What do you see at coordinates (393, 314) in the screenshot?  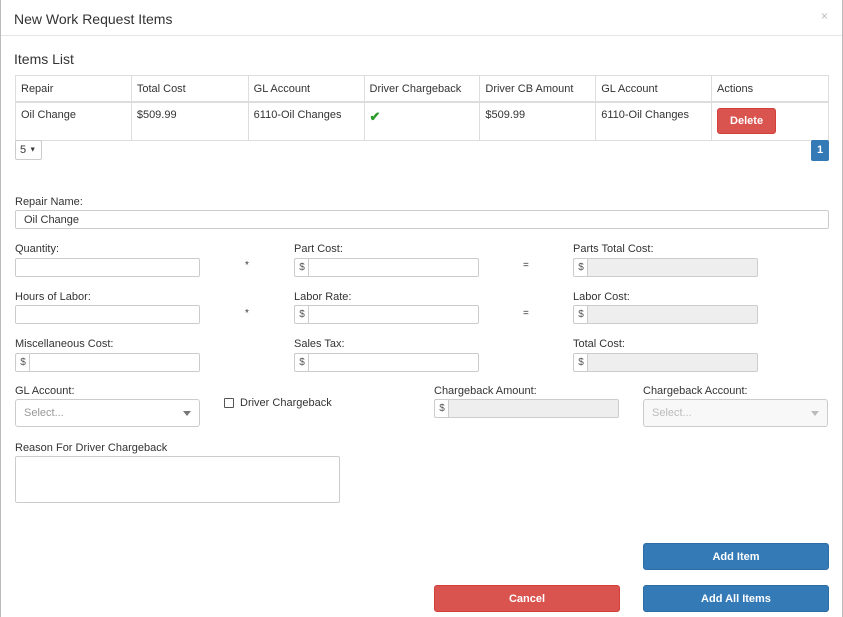 I see `labor-rate-field` at bounding box center [393, 314].